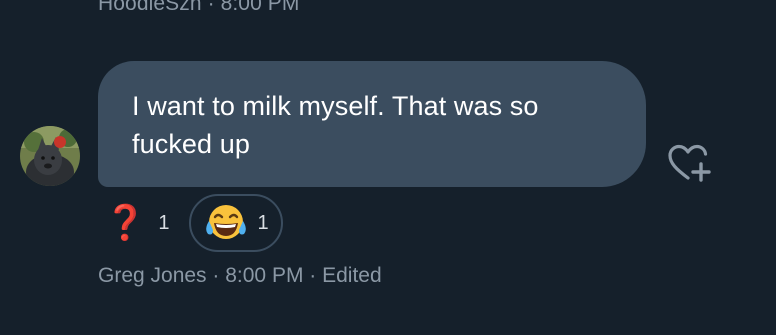 The image size is (776, 335). What do you see at coordinates (125, 223) in the screenshot?
I see `question-mark-icon: ❓` at bounding box center [125, 223].